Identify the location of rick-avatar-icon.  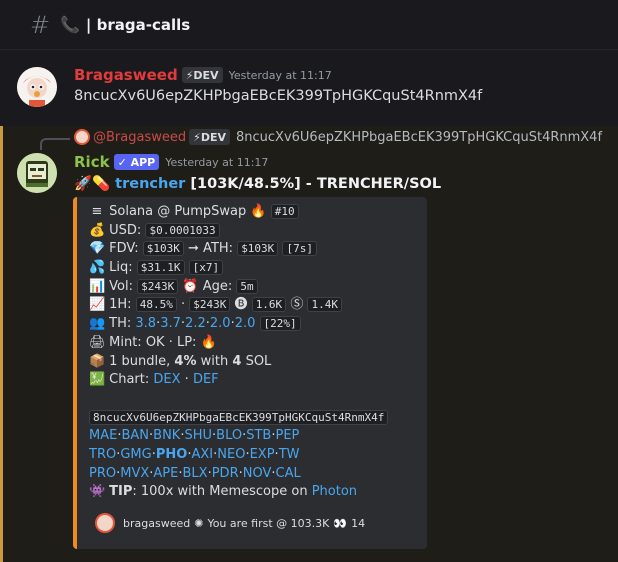
(37, 173).